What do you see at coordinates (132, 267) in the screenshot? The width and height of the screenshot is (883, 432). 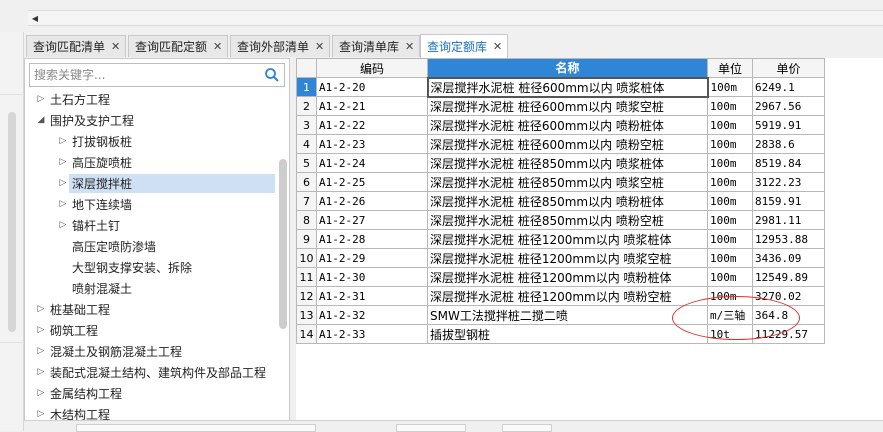 I see `tree-item: 大型钢支撑安装、拆除` at bounding box center [132, 267].